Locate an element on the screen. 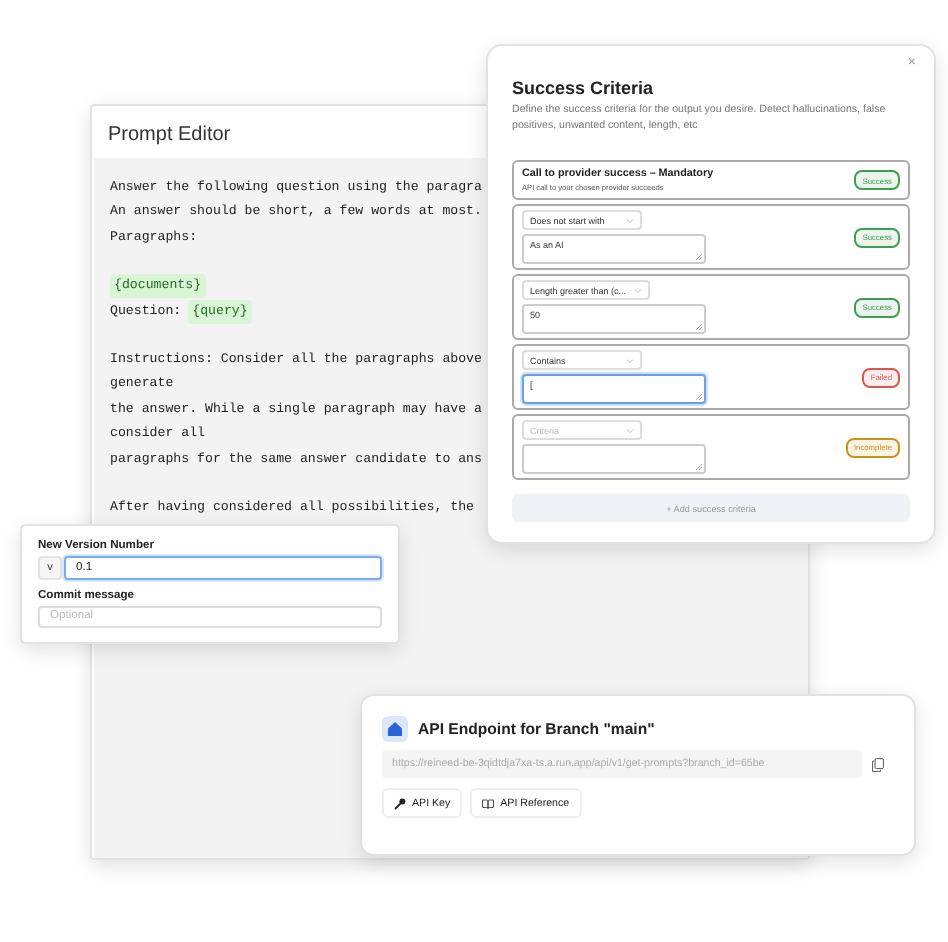  panel-title: Success Criteria is located at coordinates (584, 88).